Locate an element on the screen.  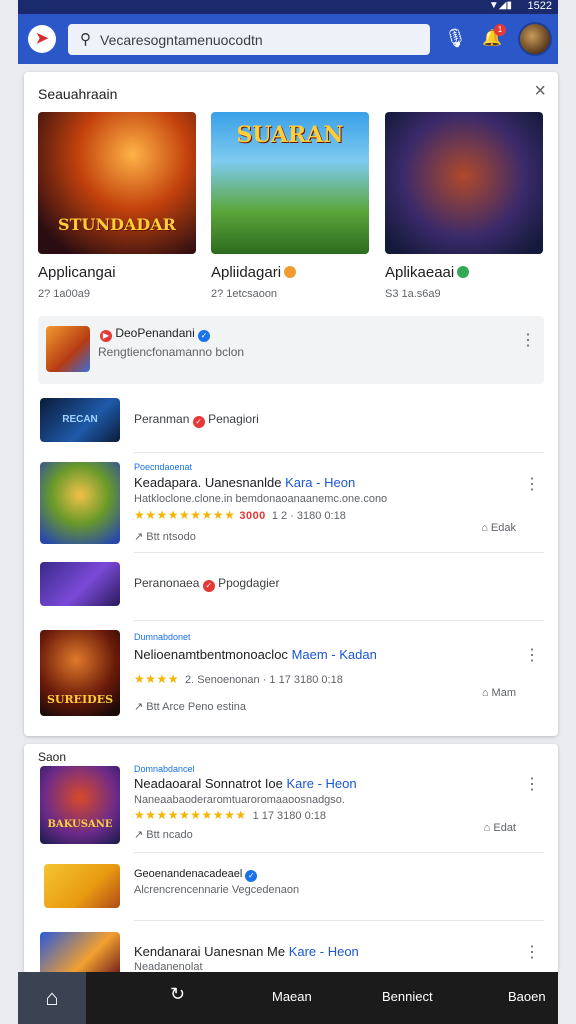
status-bar: ▼◢▮ 1522 is located at coordinates (288, 7).